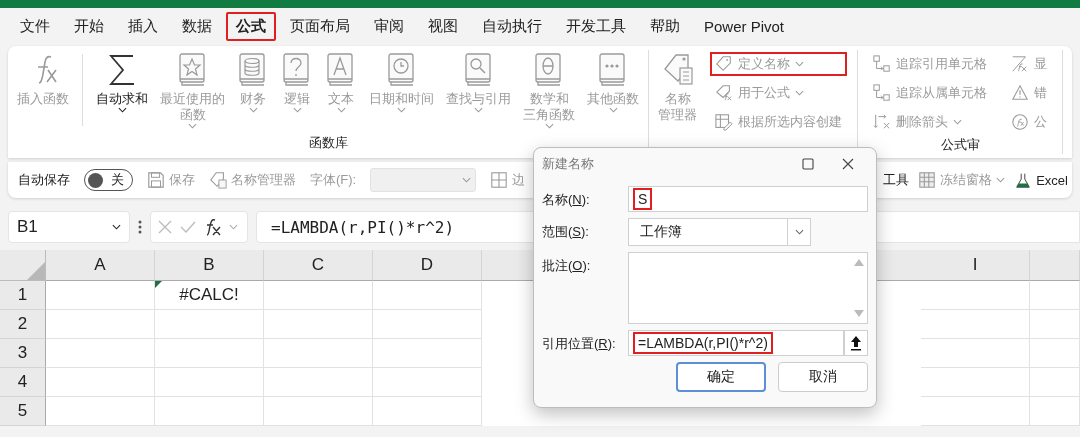 The height and width of the screenshot is (437, 1080). Describe the element at coordinates (724, 122) in the screenshot. I see `table-pencil-icon` at that location.